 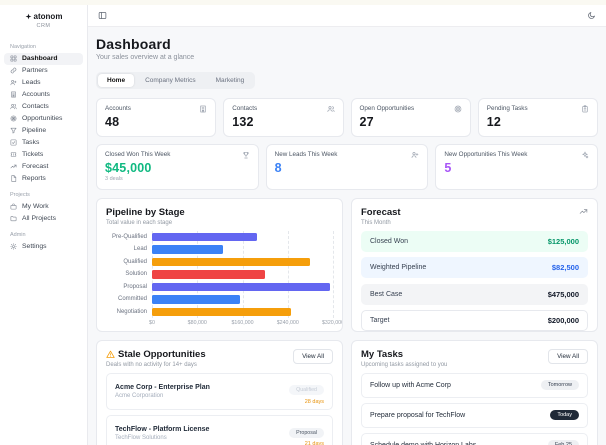 I want to click on stat-label: Contacts, so click(x=245, y=108).